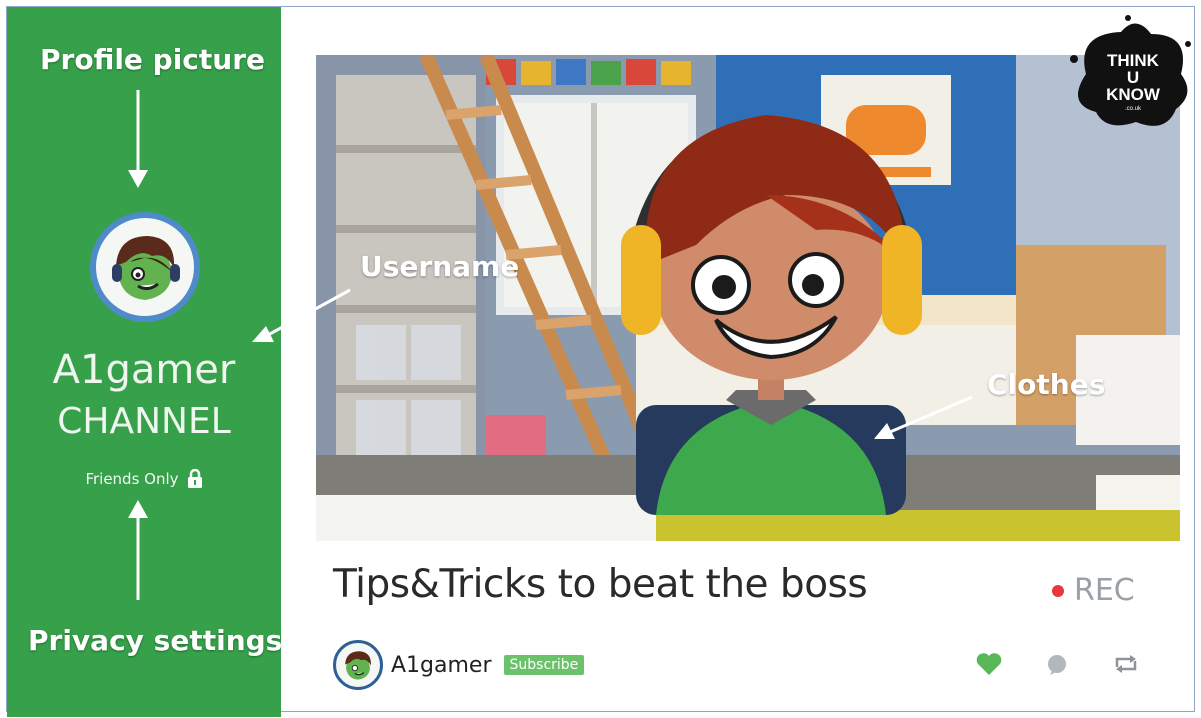 The width and height of the screenshot is (1201, 718). Describe the element at coordinates (1133, 94) in the screenshot. I see `logo-line3: KNOW` at that location.